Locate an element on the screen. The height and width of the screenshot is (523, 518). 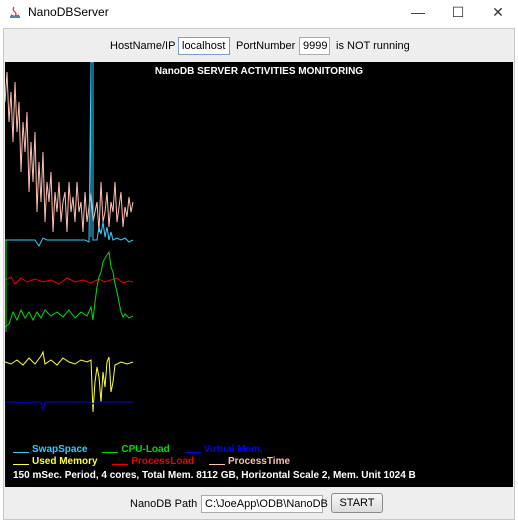
process-time-line is located at coordinates (69, 152).